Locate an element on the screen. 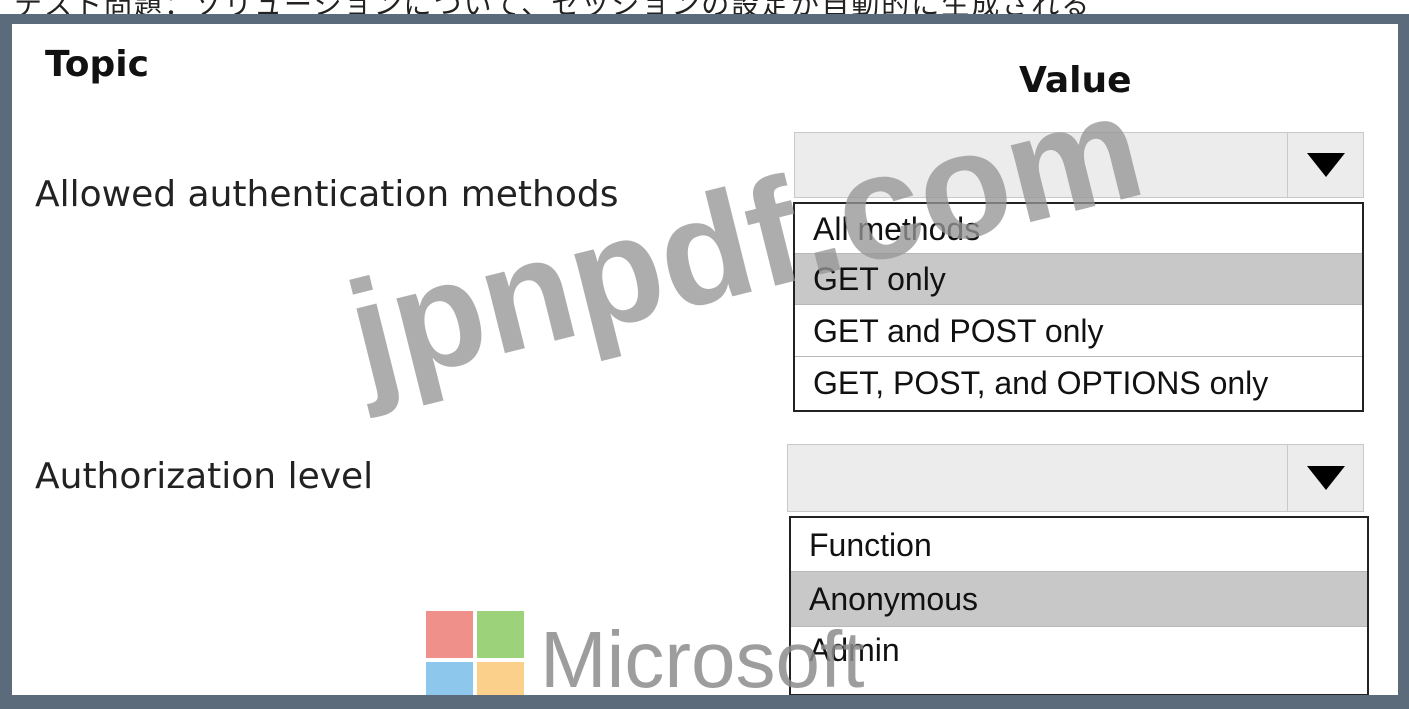 The width and height of the screenshot is (1409, 709). value-column-header: Value is located at coordinates (1075, 80).